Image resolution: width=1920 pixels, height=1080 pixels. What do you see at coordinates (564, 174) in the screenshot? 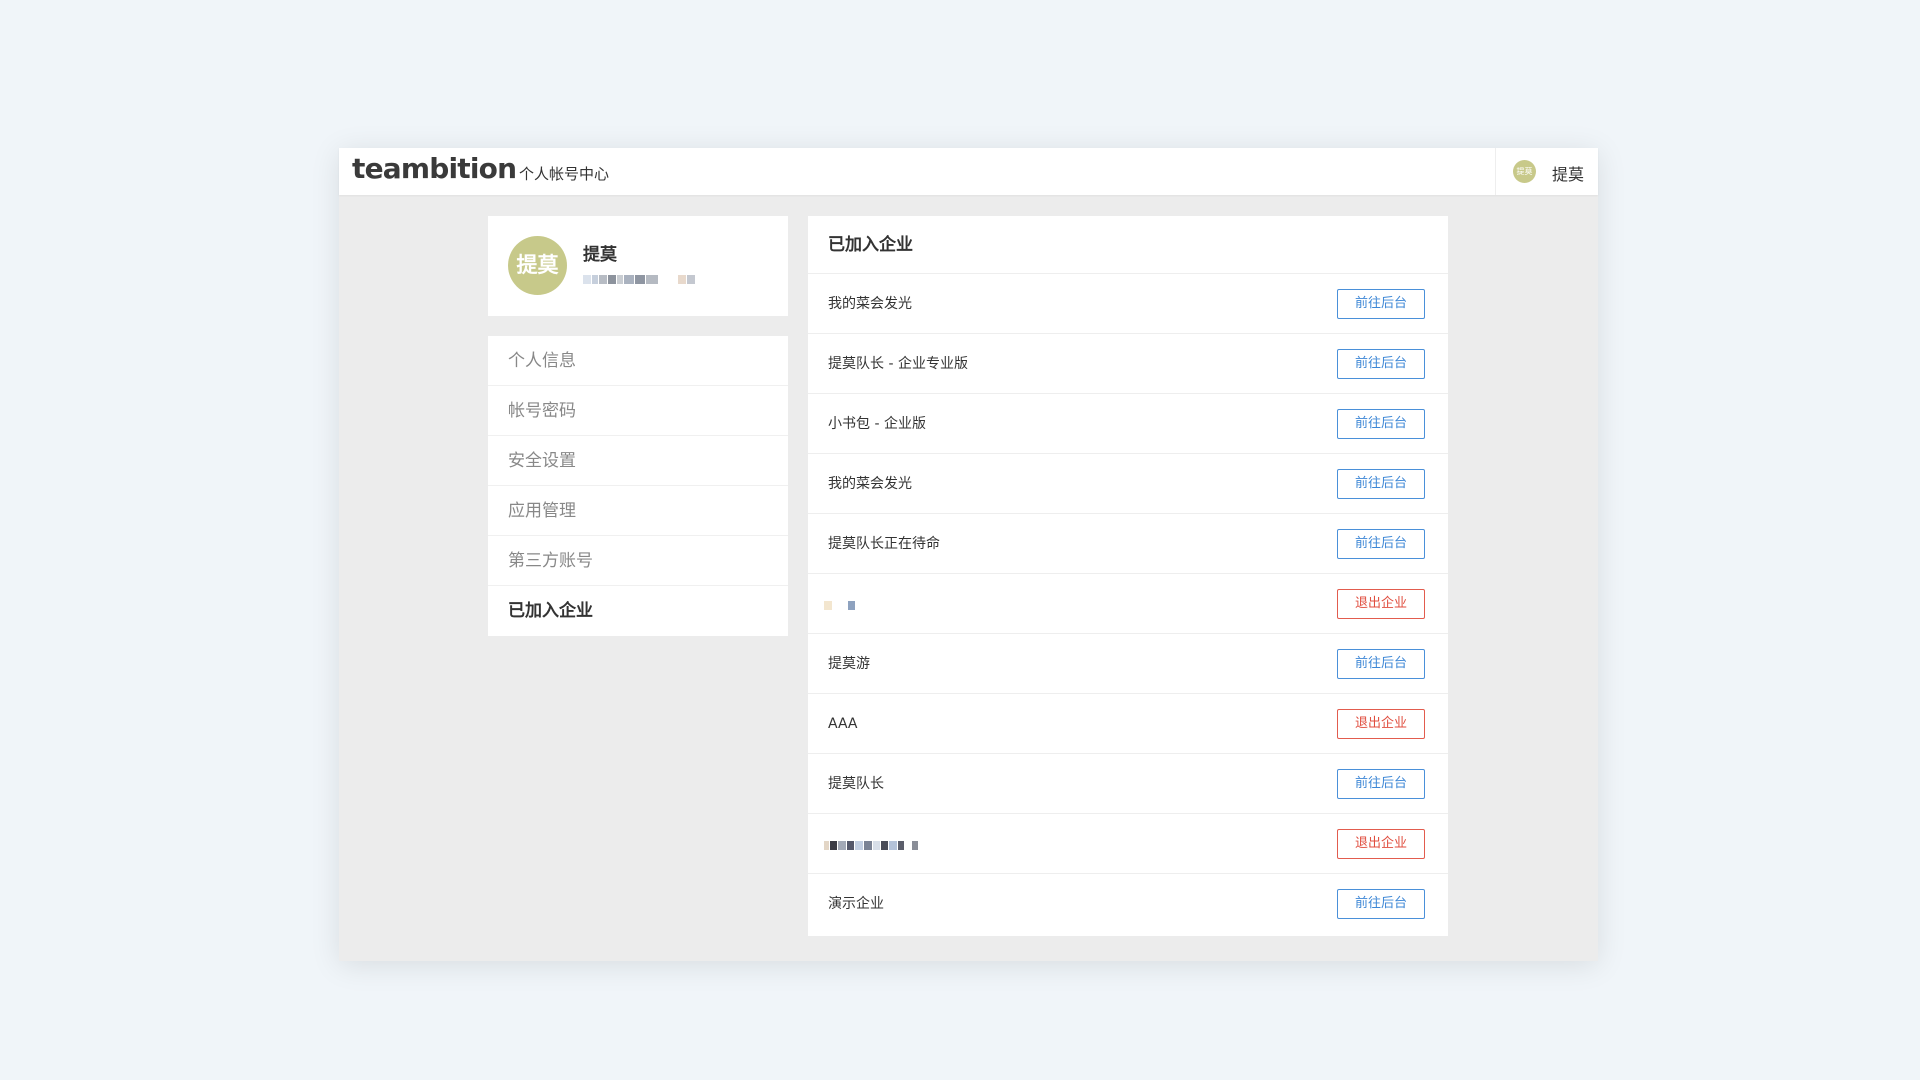
I see `page-subtitle: 个人帐号中心` at bounding box center [564, 174].